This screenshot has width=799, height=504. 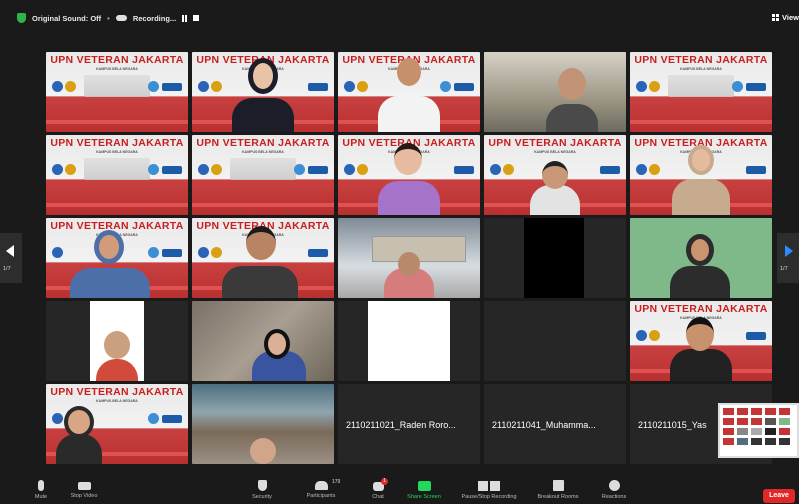 I want to click on pause-stop-recording-button: Pause/Stop Recording, so click(x=489, y=487).